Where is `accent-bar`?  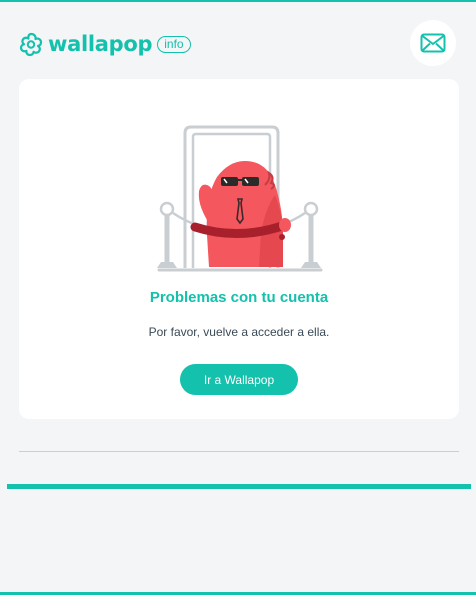 accent-bar is located at coordinates (239, 486).